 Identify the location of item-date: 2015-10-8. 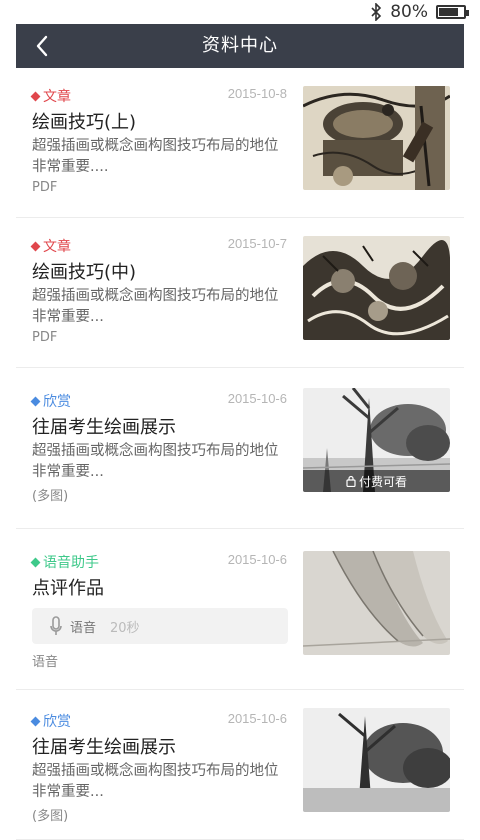
(257, 93).